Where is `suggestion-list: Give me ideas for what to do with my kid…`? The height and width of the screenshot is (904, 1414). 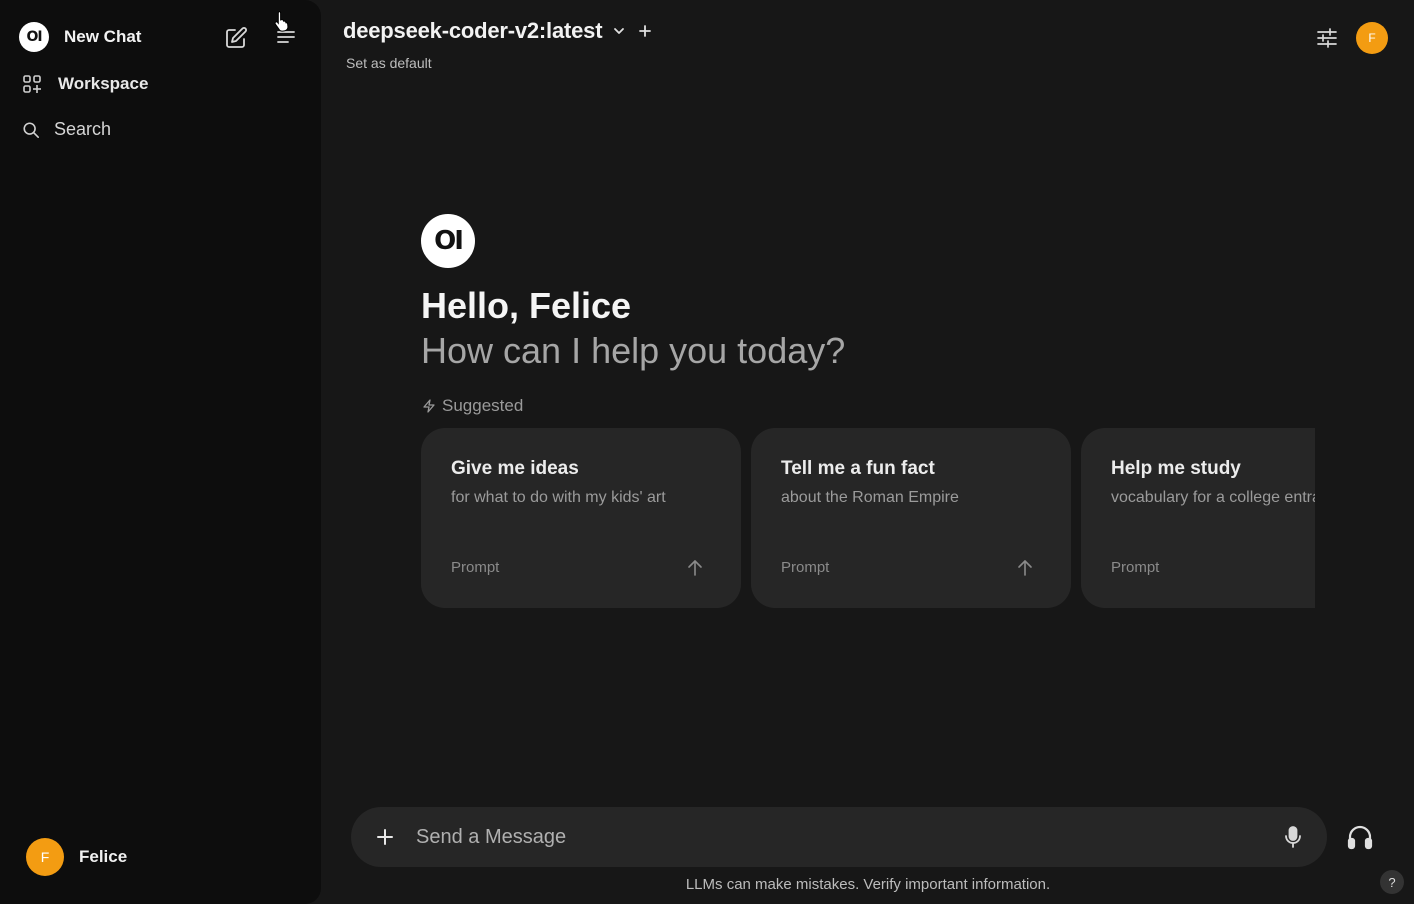
suggestion-list: Give me ideas for what to do with my kid… is located at coordinates (868, 518).